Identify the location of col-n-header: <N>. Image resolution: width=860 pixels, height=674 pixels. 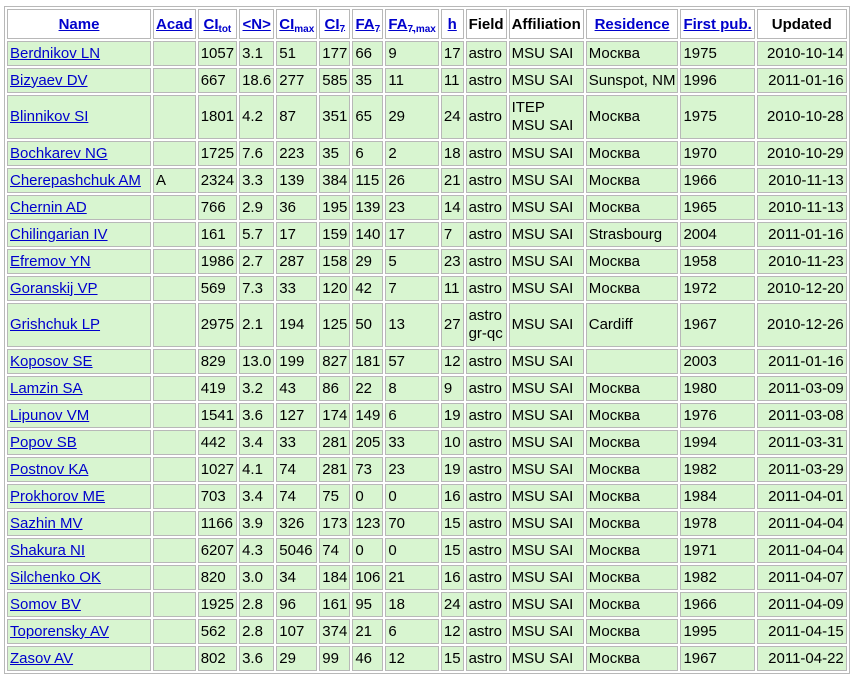
(257, 24).